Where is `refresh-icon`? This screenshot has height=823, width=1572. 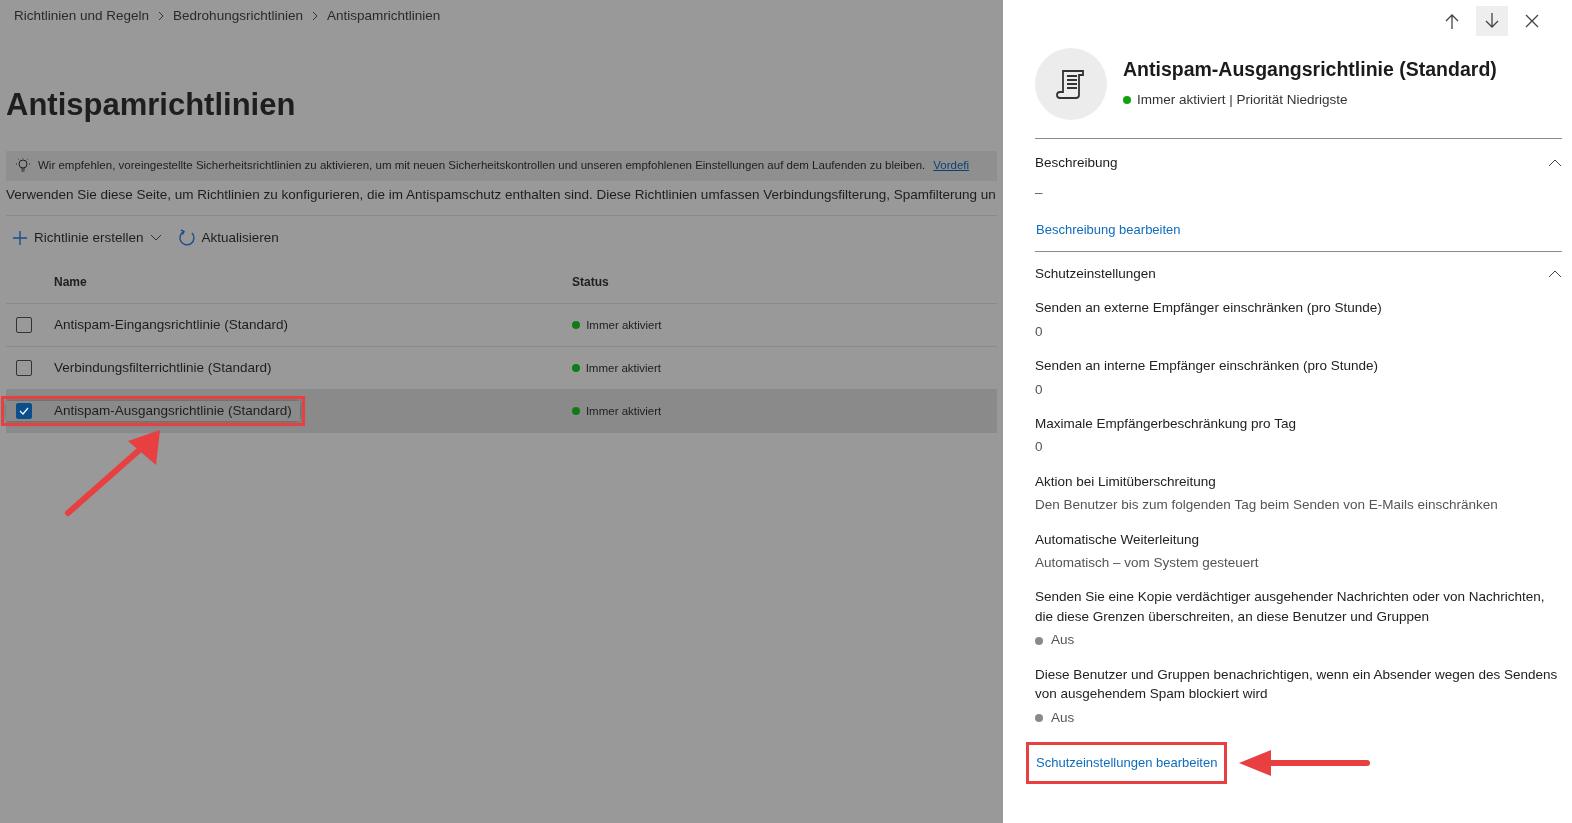
refresh-icon is located at coordinates (186, 238).